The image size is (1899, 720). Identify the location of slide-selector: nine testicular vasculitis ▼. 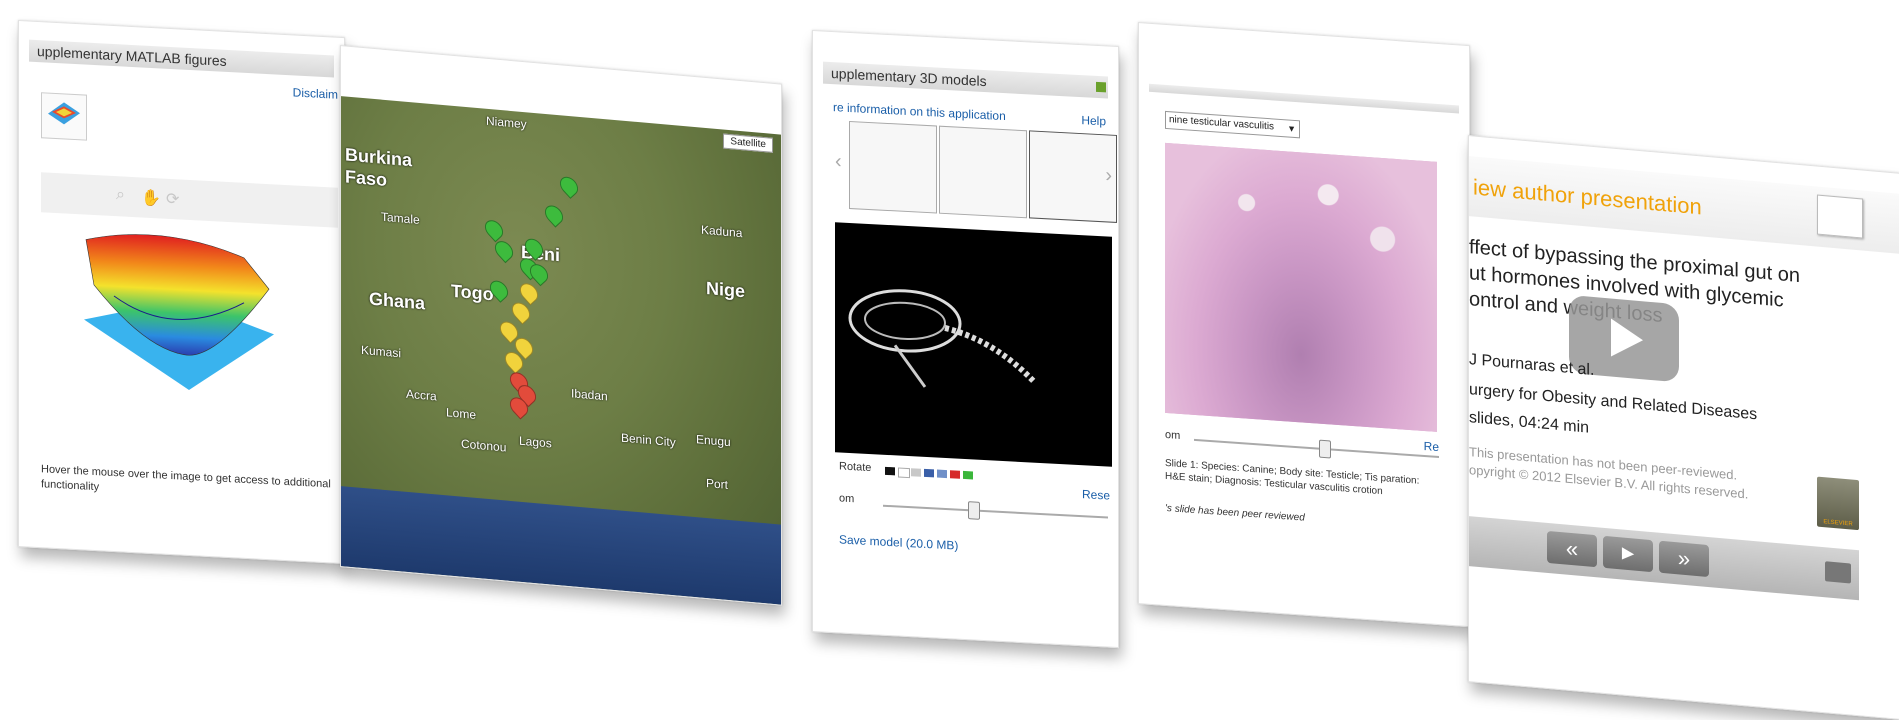
(1232, 124).